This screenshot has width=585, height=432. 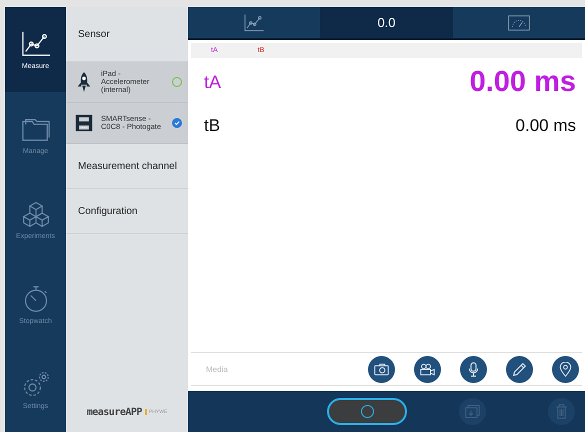 I want to click on video-camera-icon, so click(x=427, y=369).